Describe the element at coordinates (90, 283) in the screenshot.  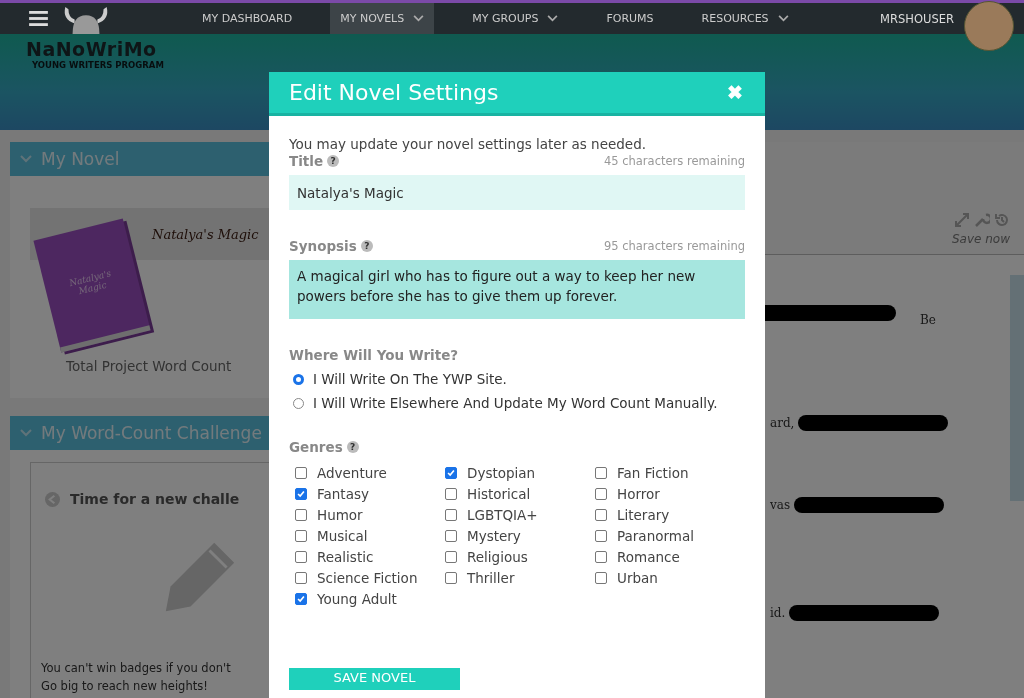
I see `cover-title: Natalya's Magic` at that location.